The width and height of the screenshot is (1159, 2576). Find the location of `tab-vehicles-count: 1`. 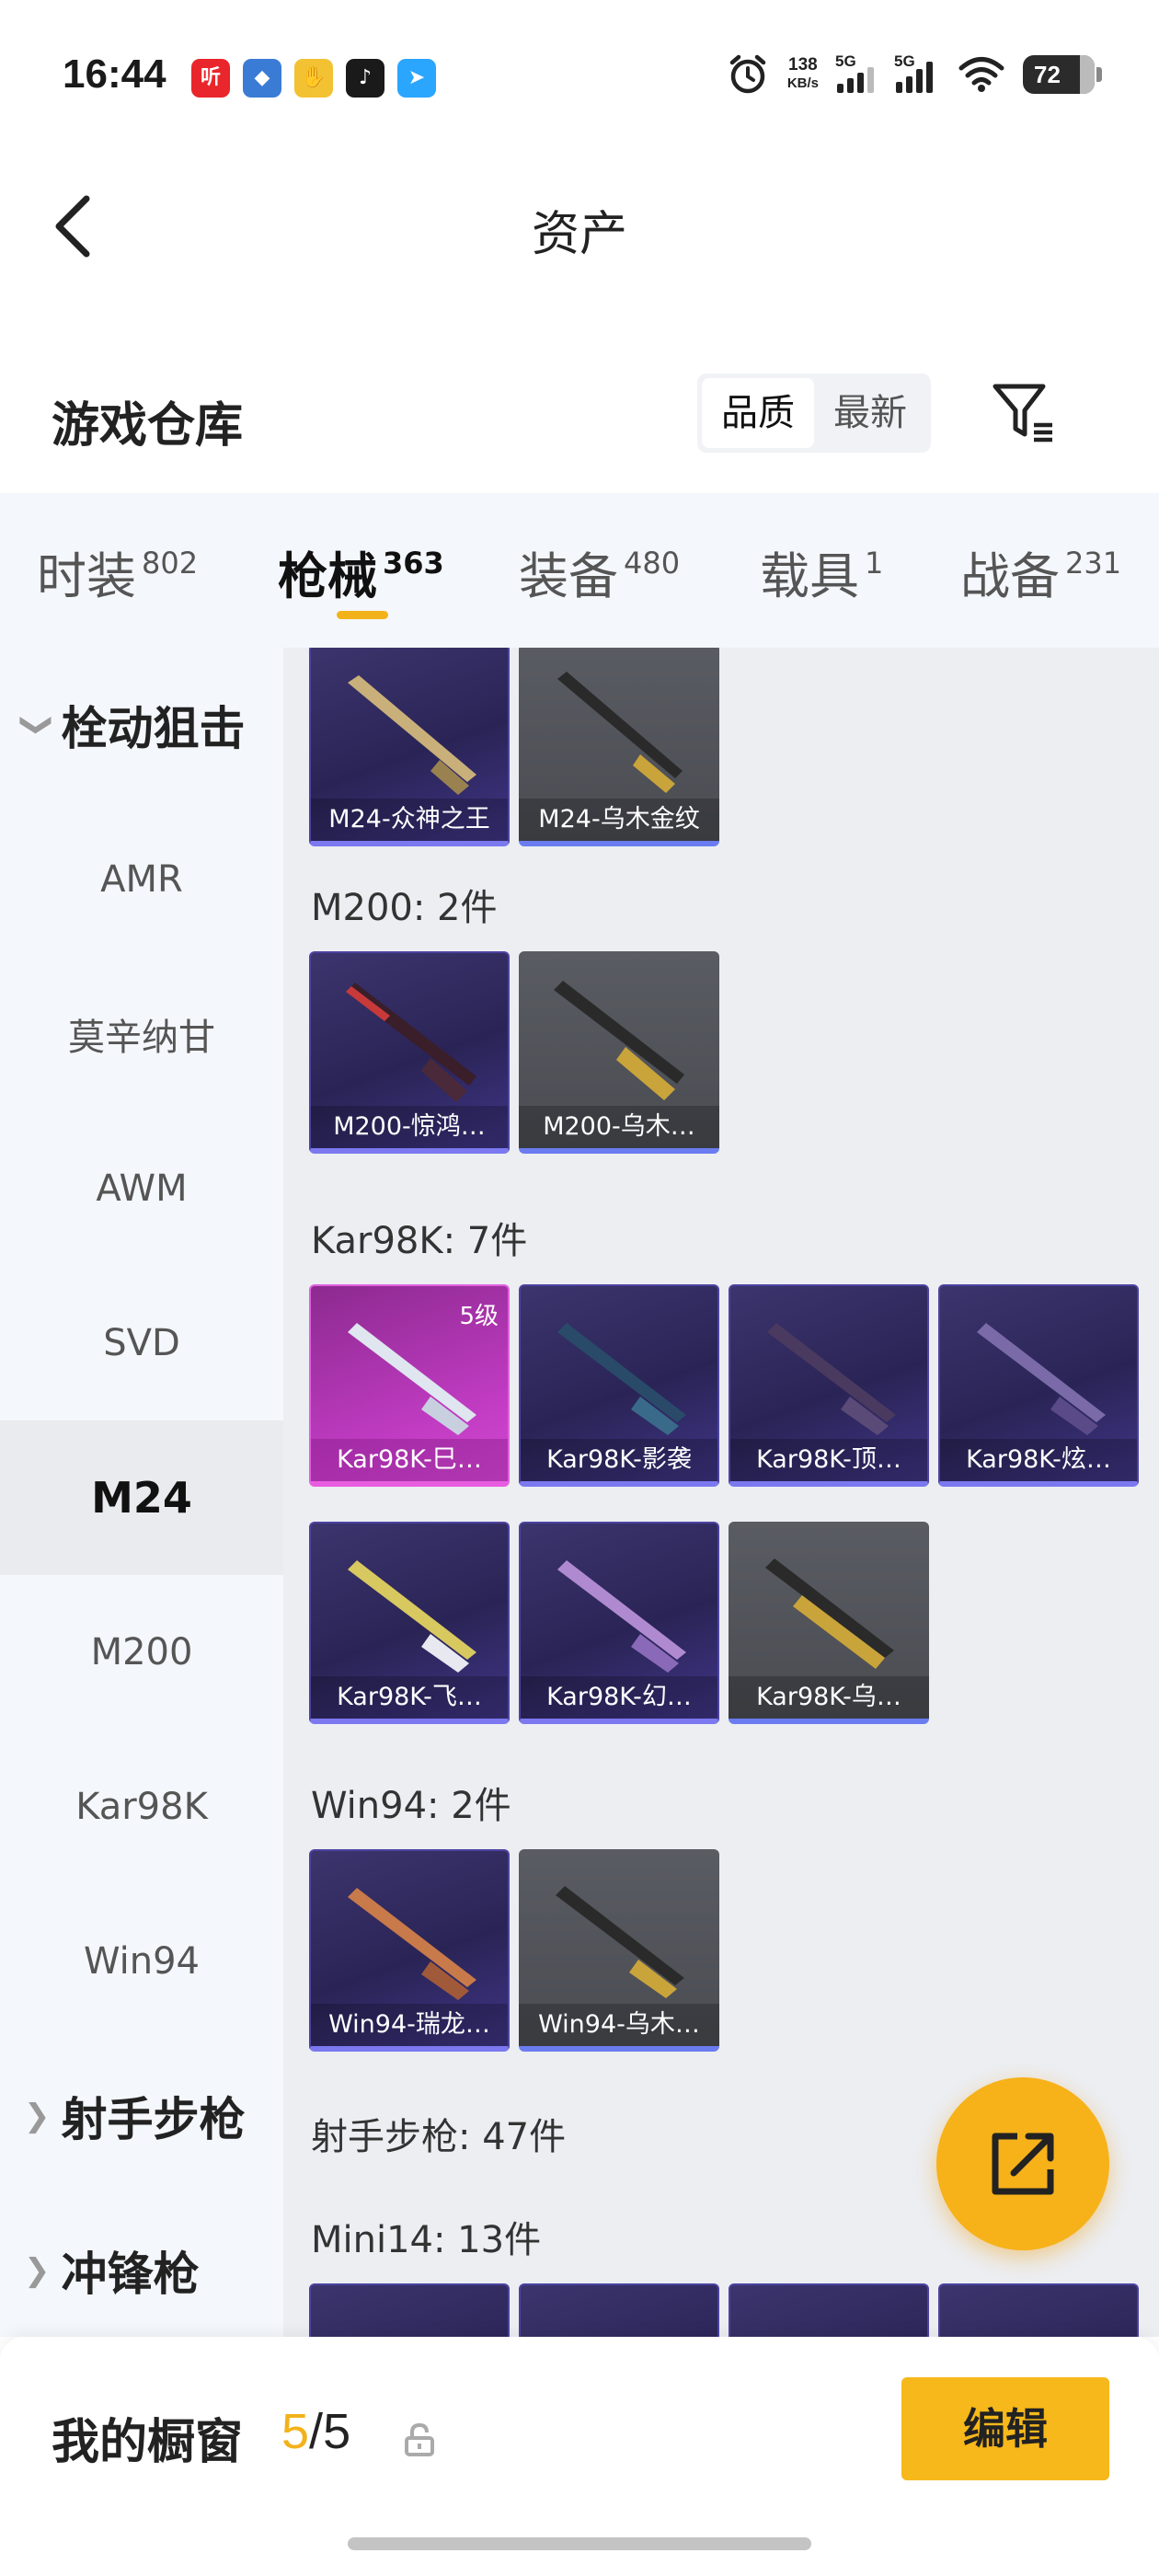

tab-vehicles-count: 1 is located at coordinates (874, 563).